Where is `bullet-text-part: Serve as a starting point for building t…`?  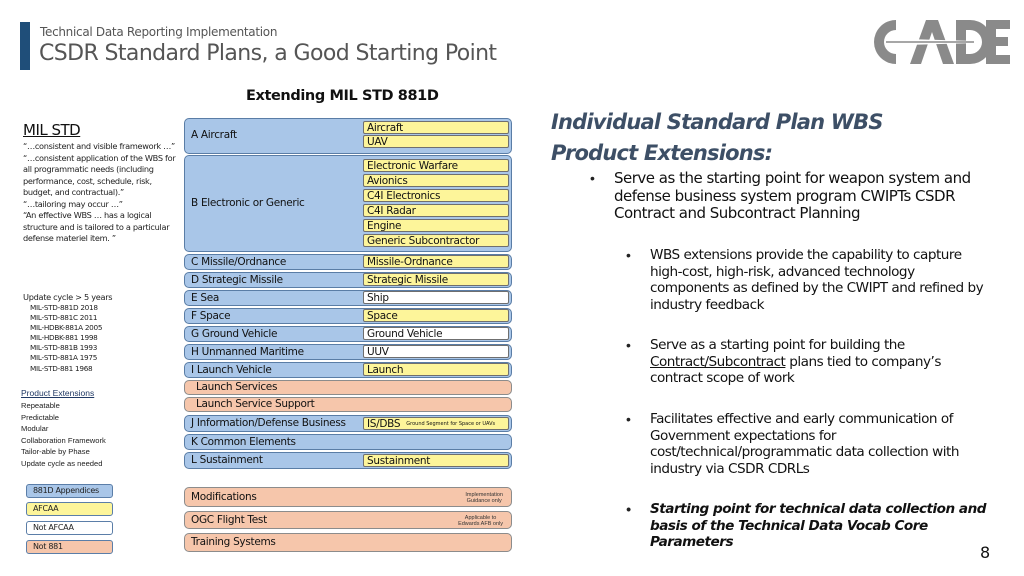
bullet-text-part: Serve as a starting point for building t… is located at coordinates (777, 345).